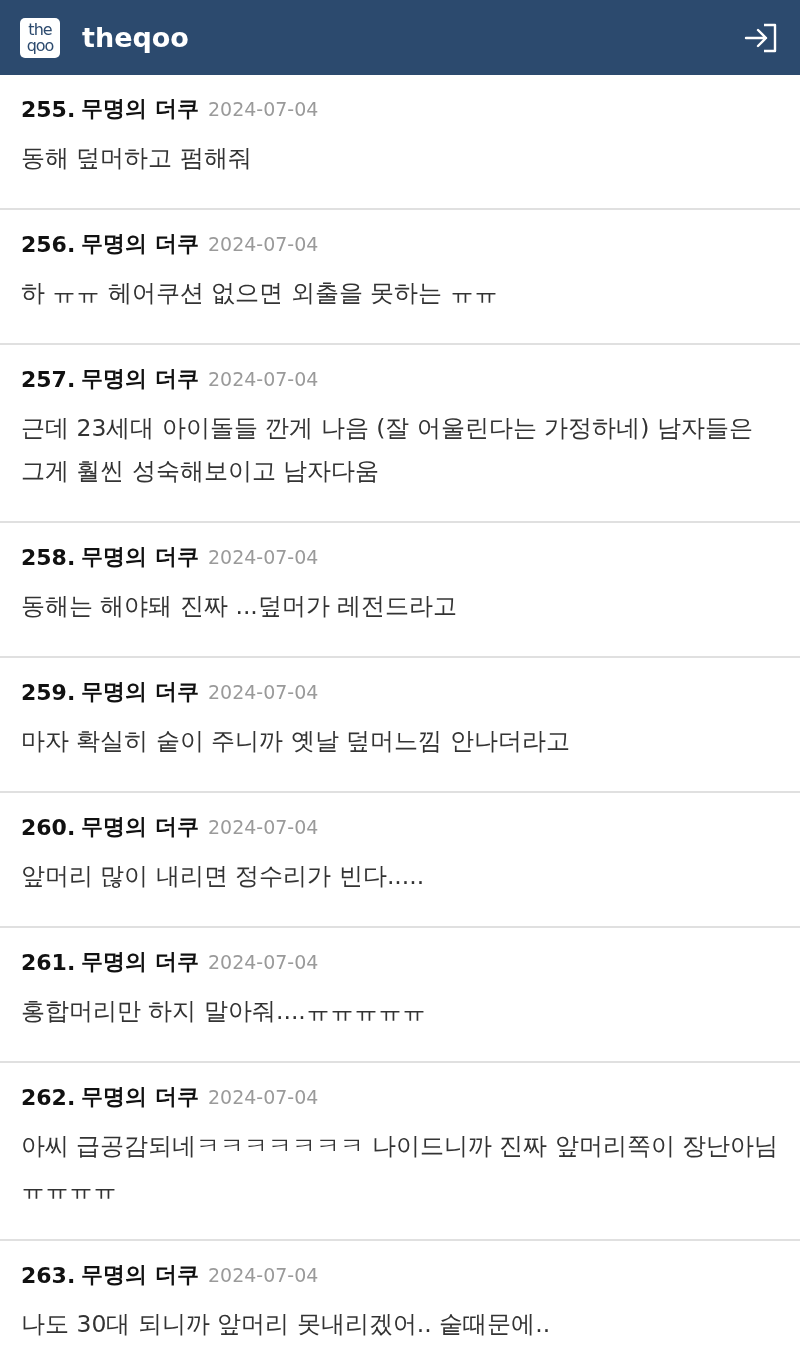 This screenshot has width=800, height=1353. Describe the element at coordinates (137, 158) in the screenshot. I see `comment-text: 동해 덮머하고 펌해줘` at that location.